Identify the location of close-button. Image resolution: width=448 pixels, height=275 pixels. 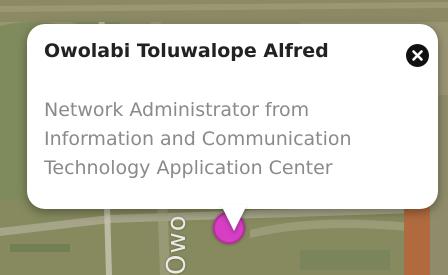
(417, 55).